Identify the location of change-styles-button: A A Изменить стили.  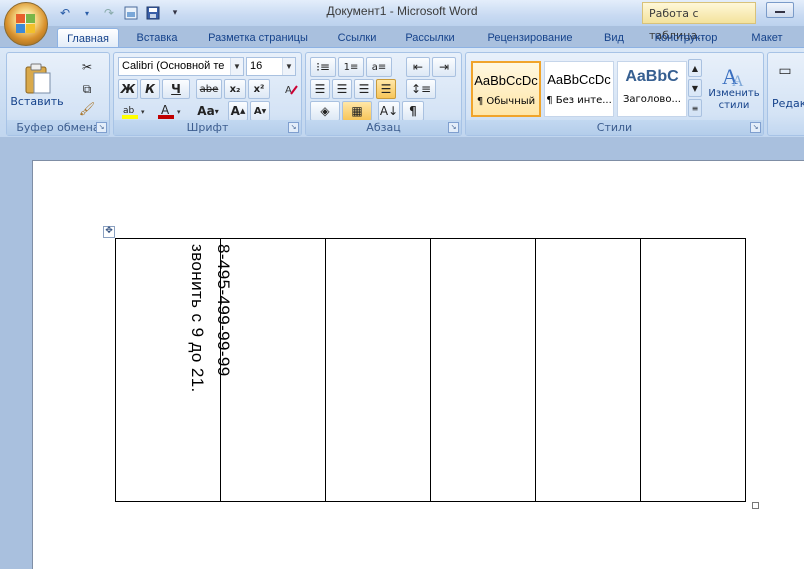
(734, 87).